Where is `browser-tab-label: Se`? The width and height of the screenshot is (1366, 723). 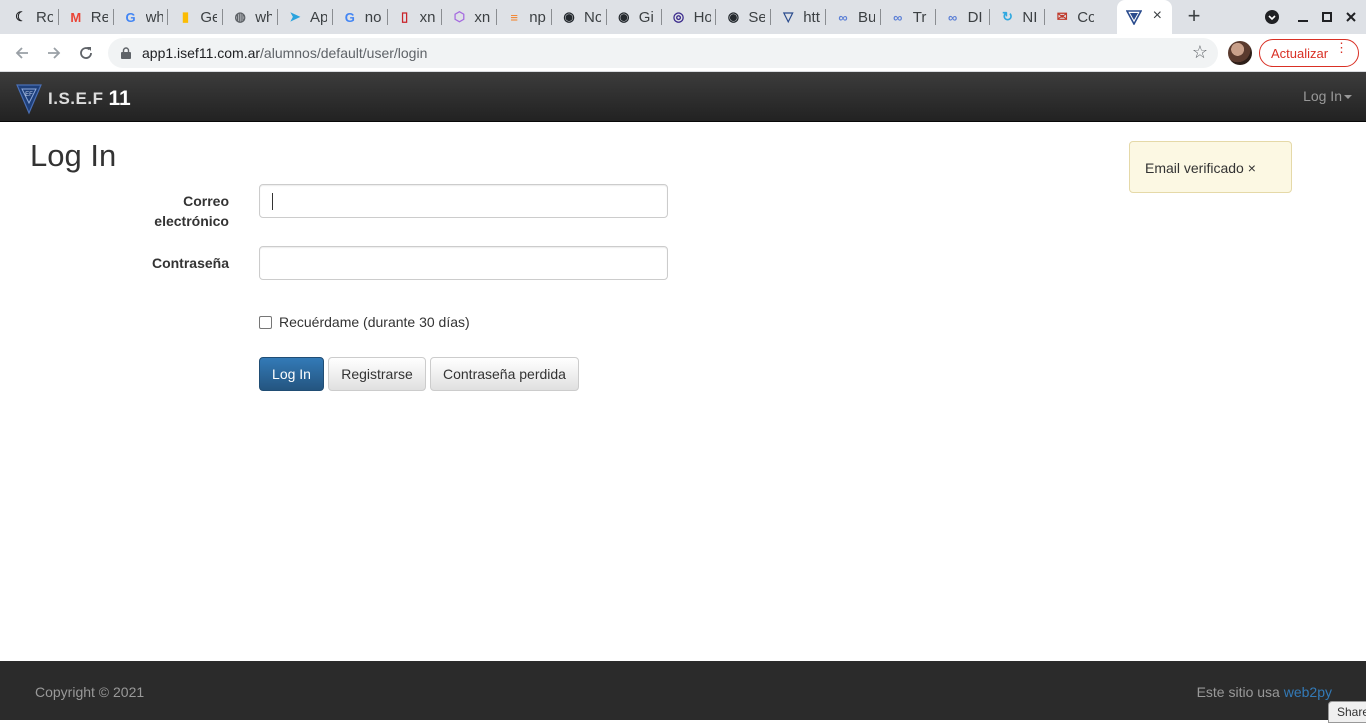
browser-tab-label: Se is located at coordinates (757, 17).